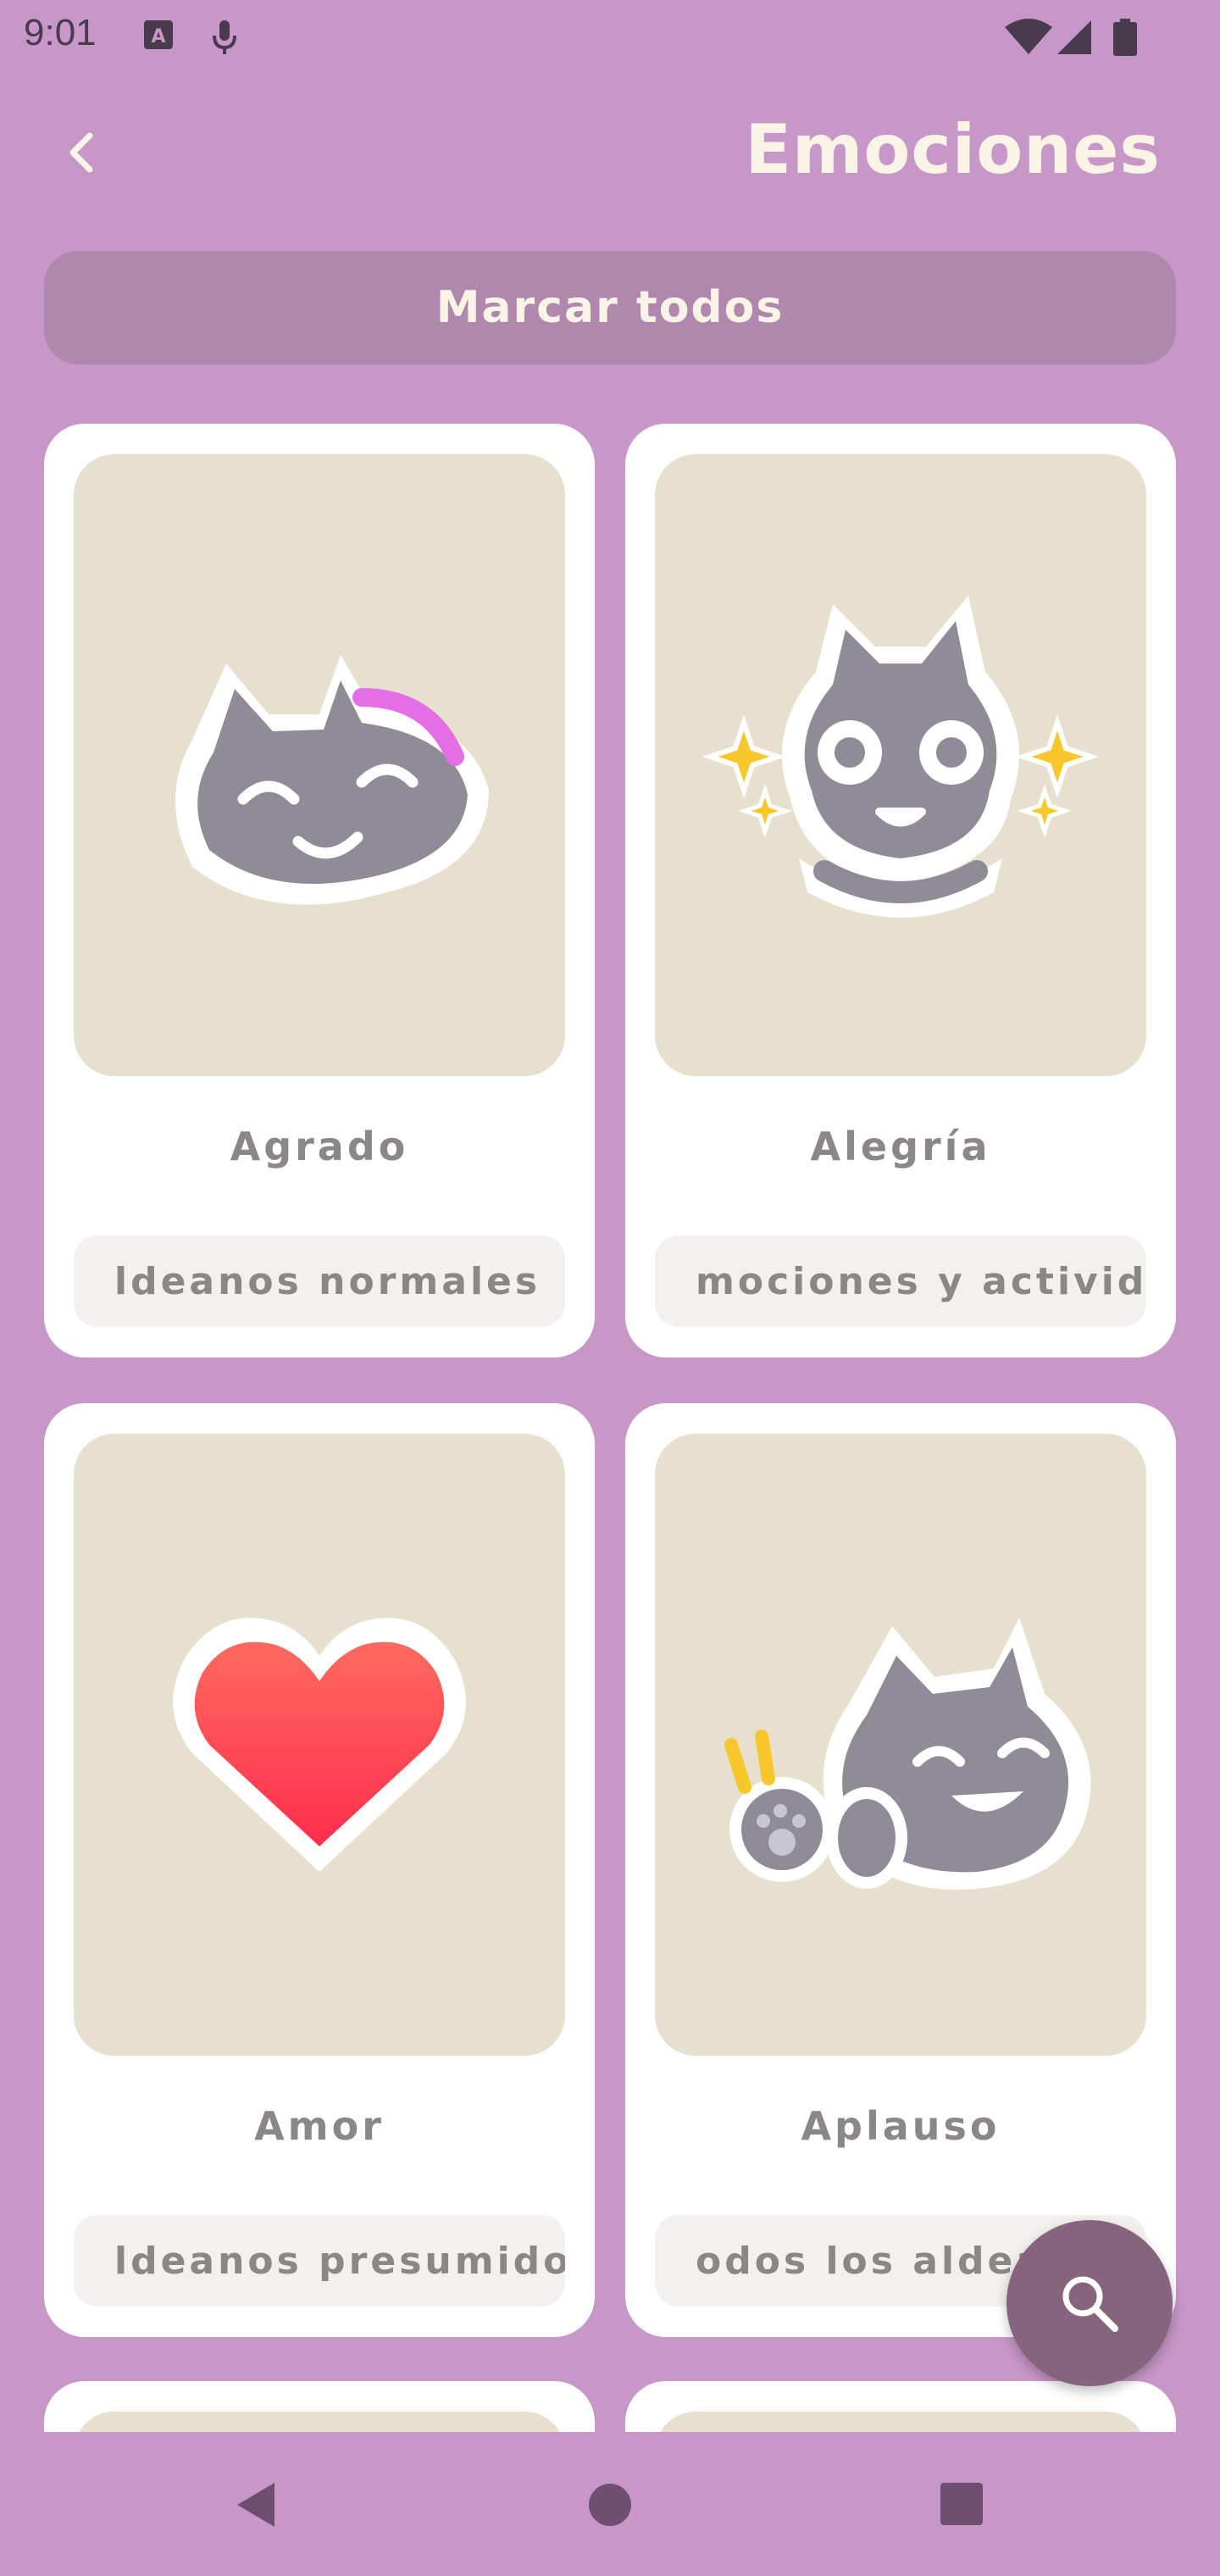 The image size is (1220, 2576). Describe the element at coordinates (610, 35) in the screenshot. I see `status-bar: 9:01 A` at that location.